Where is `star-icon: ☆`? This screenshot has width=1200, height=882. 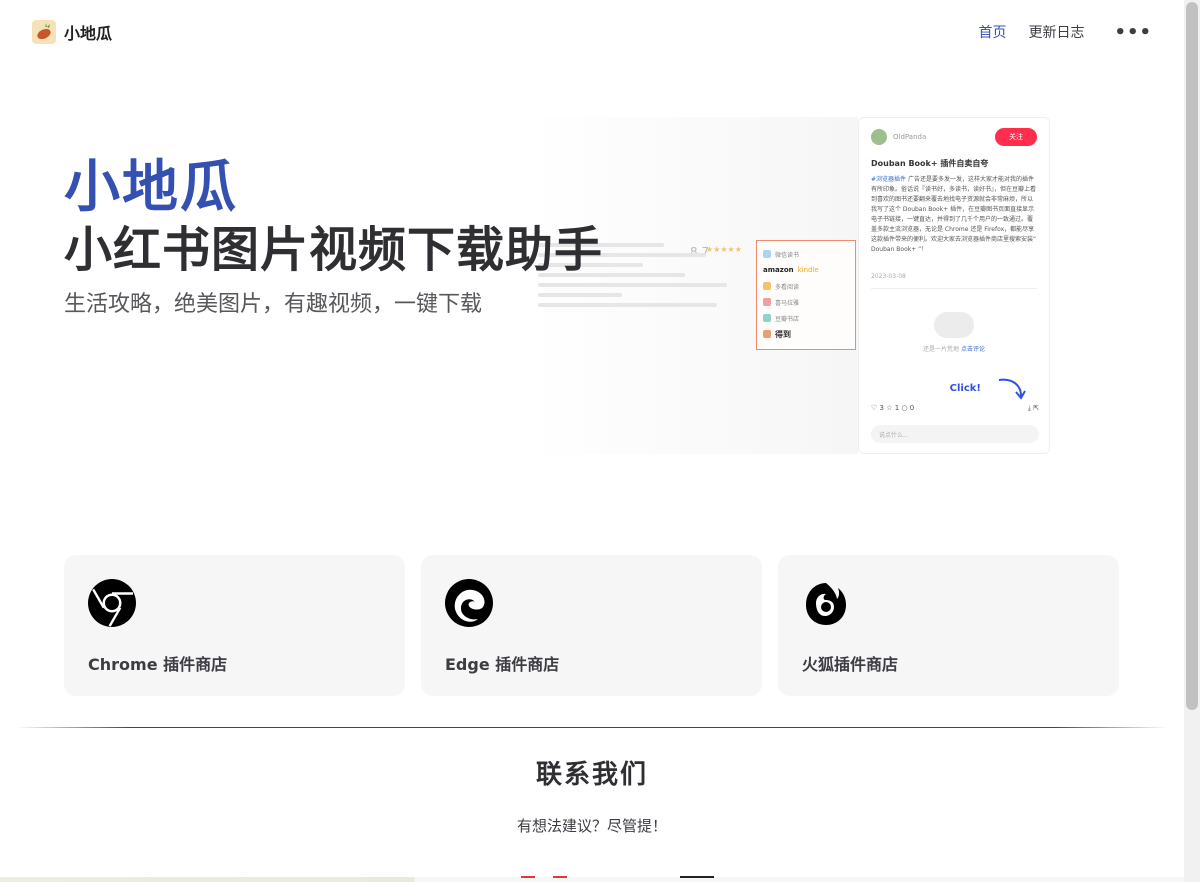 star-icon: ☆ is located at coordinates (889, 408).